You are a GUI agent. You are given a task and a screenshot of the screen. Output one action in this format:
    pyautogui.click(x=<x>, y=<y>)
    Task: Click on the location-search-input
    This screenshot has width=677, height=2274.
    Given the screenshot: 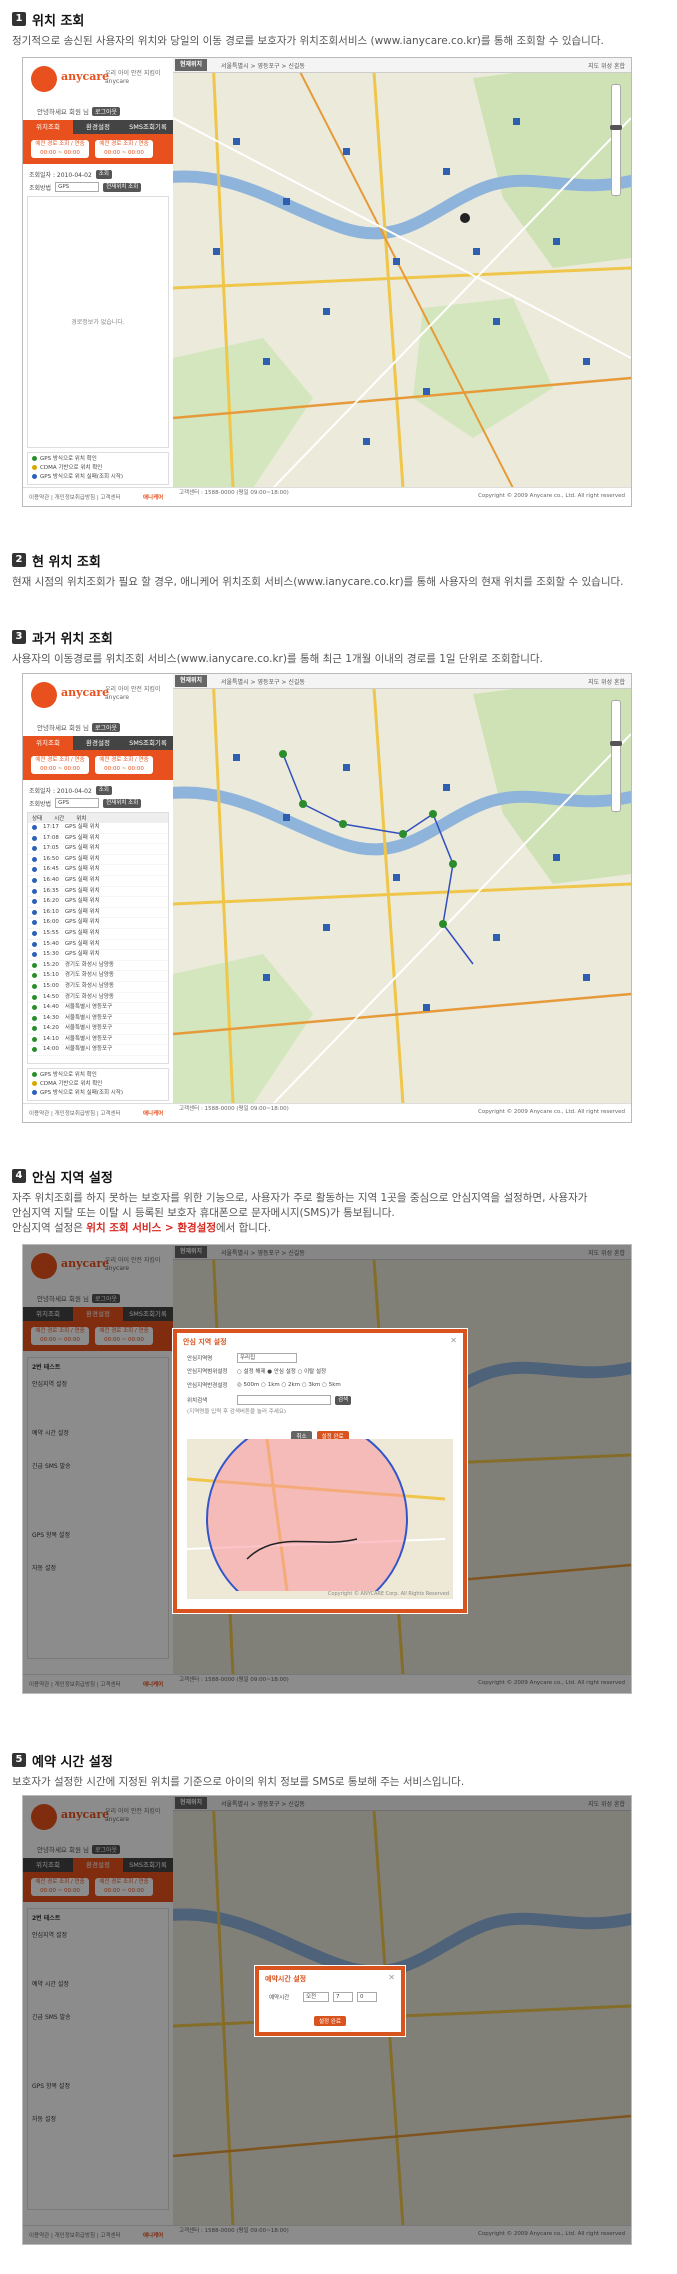 What is the action you would take?
    pyautogui.click(x=284, y=1400)
    